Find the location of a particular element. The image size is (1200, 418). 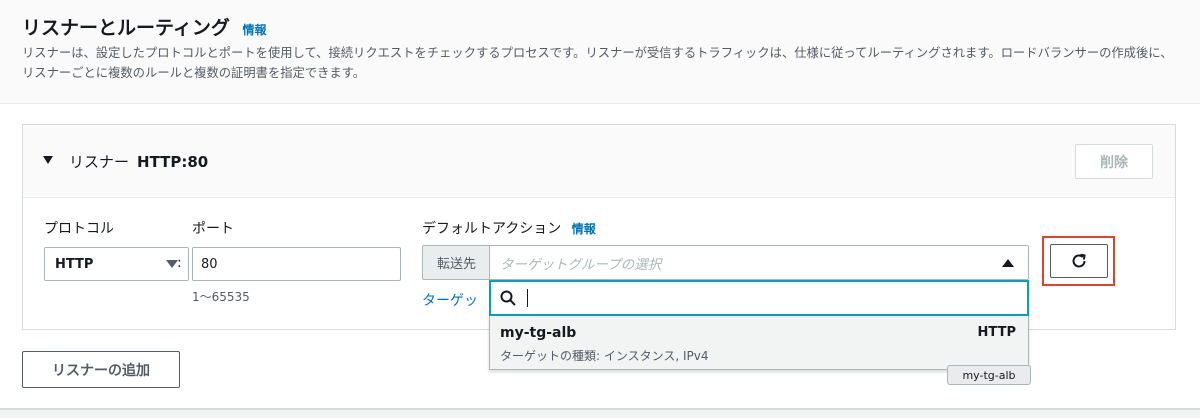

option-description: ターゲットの種類: インスタンス, IPv4 is located at coordinates (604, 356).